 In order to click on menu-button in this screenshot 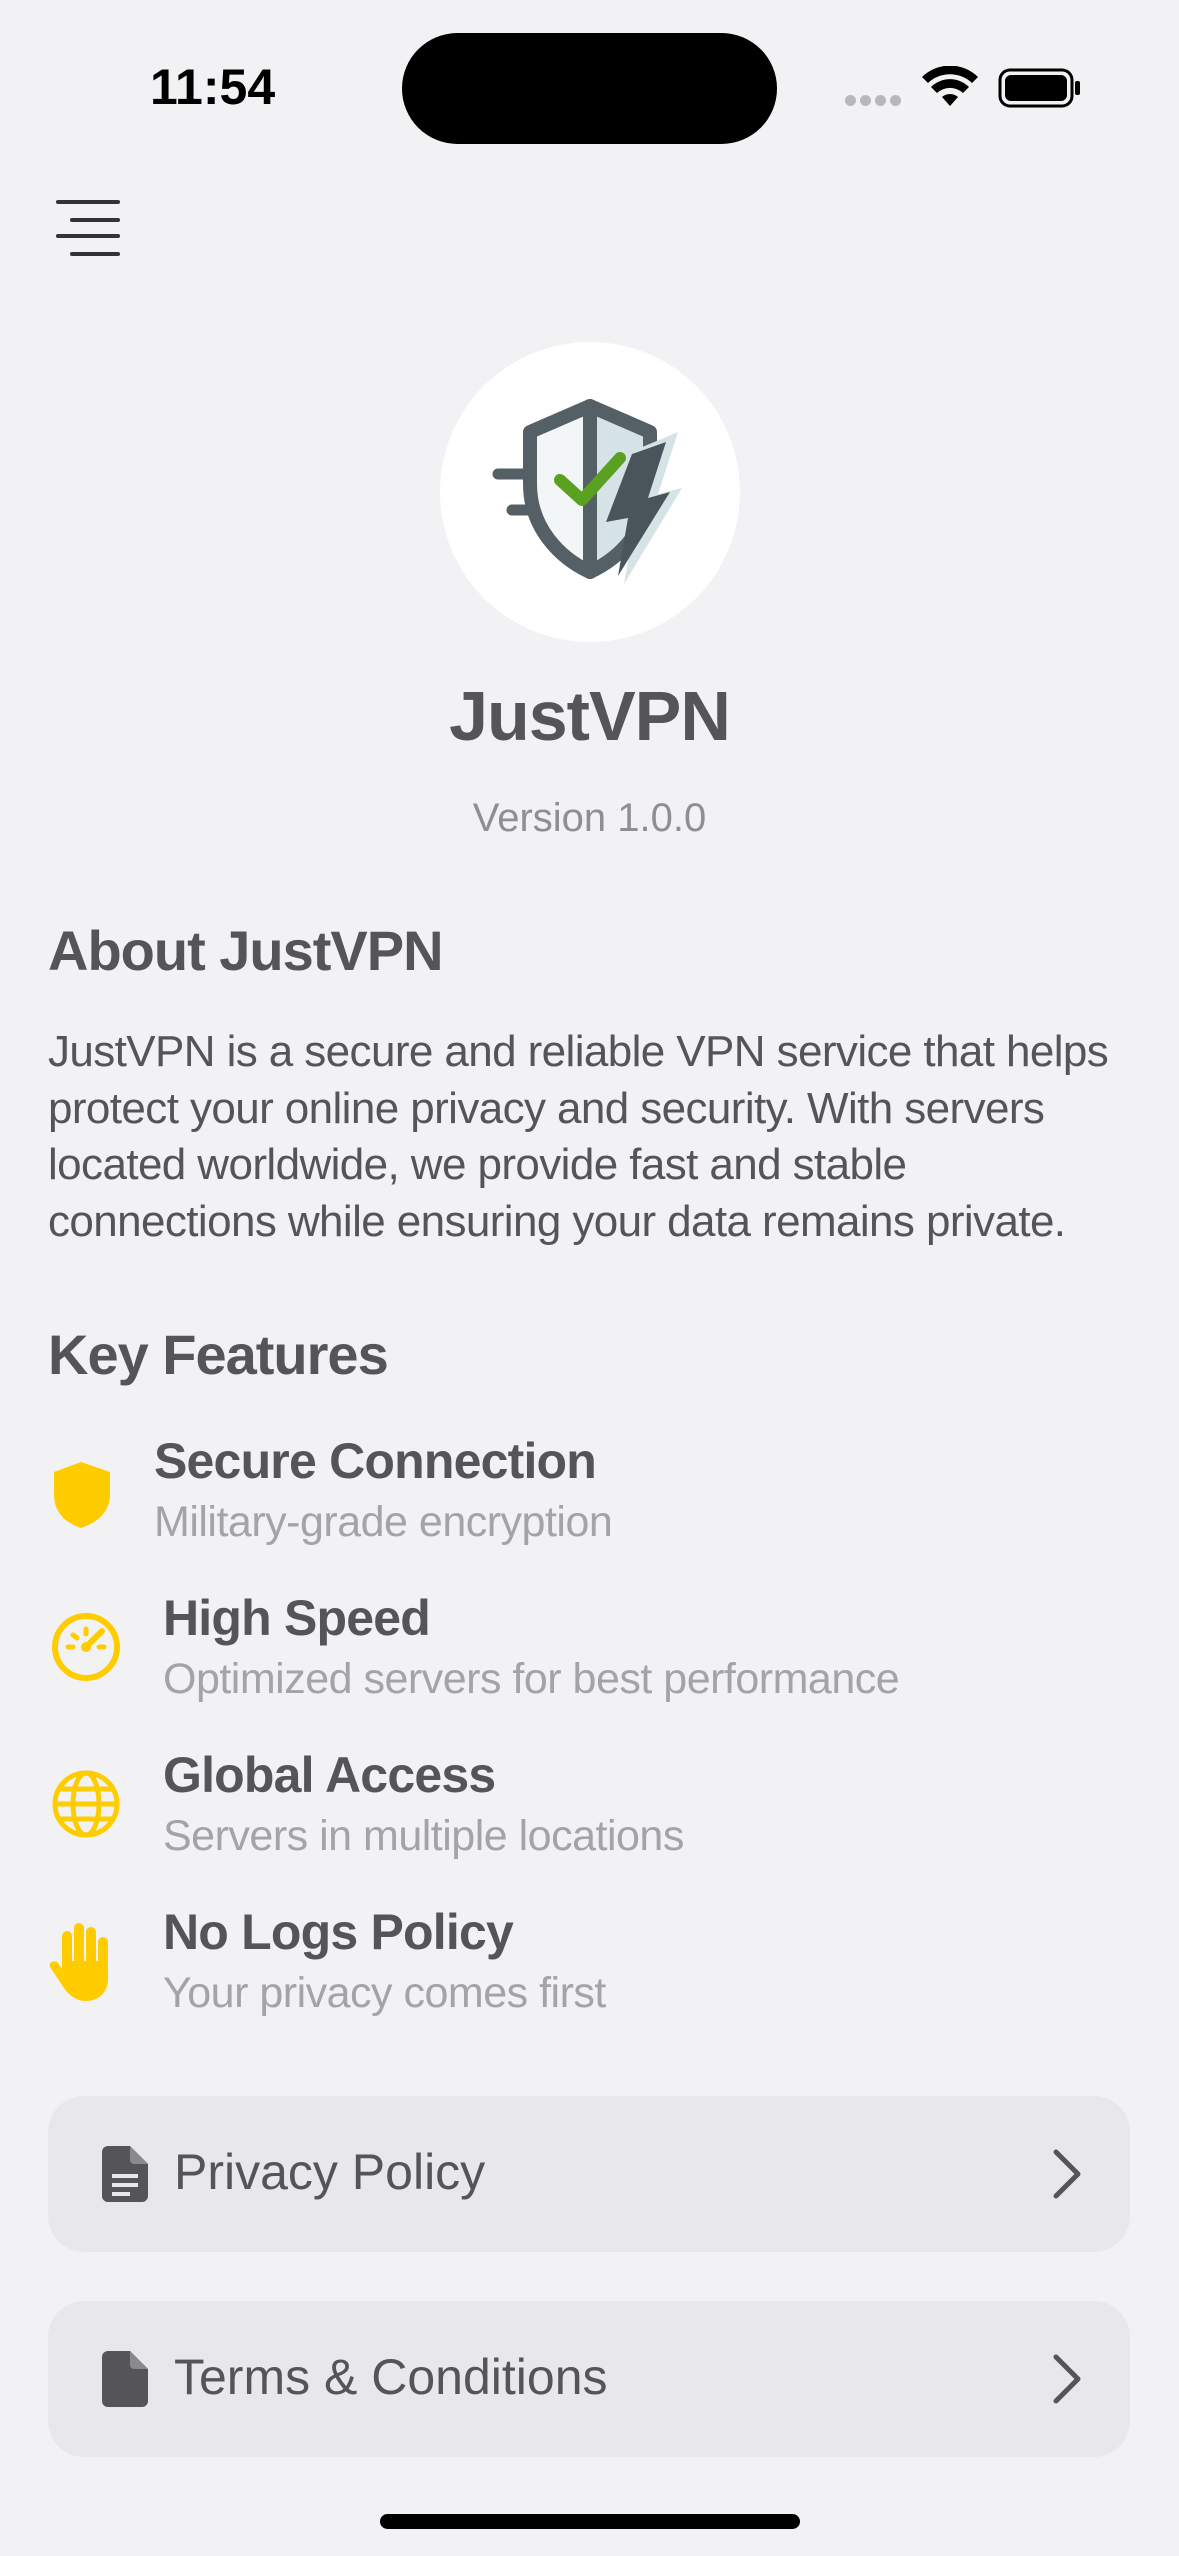, I will do `click(88, 228)`.